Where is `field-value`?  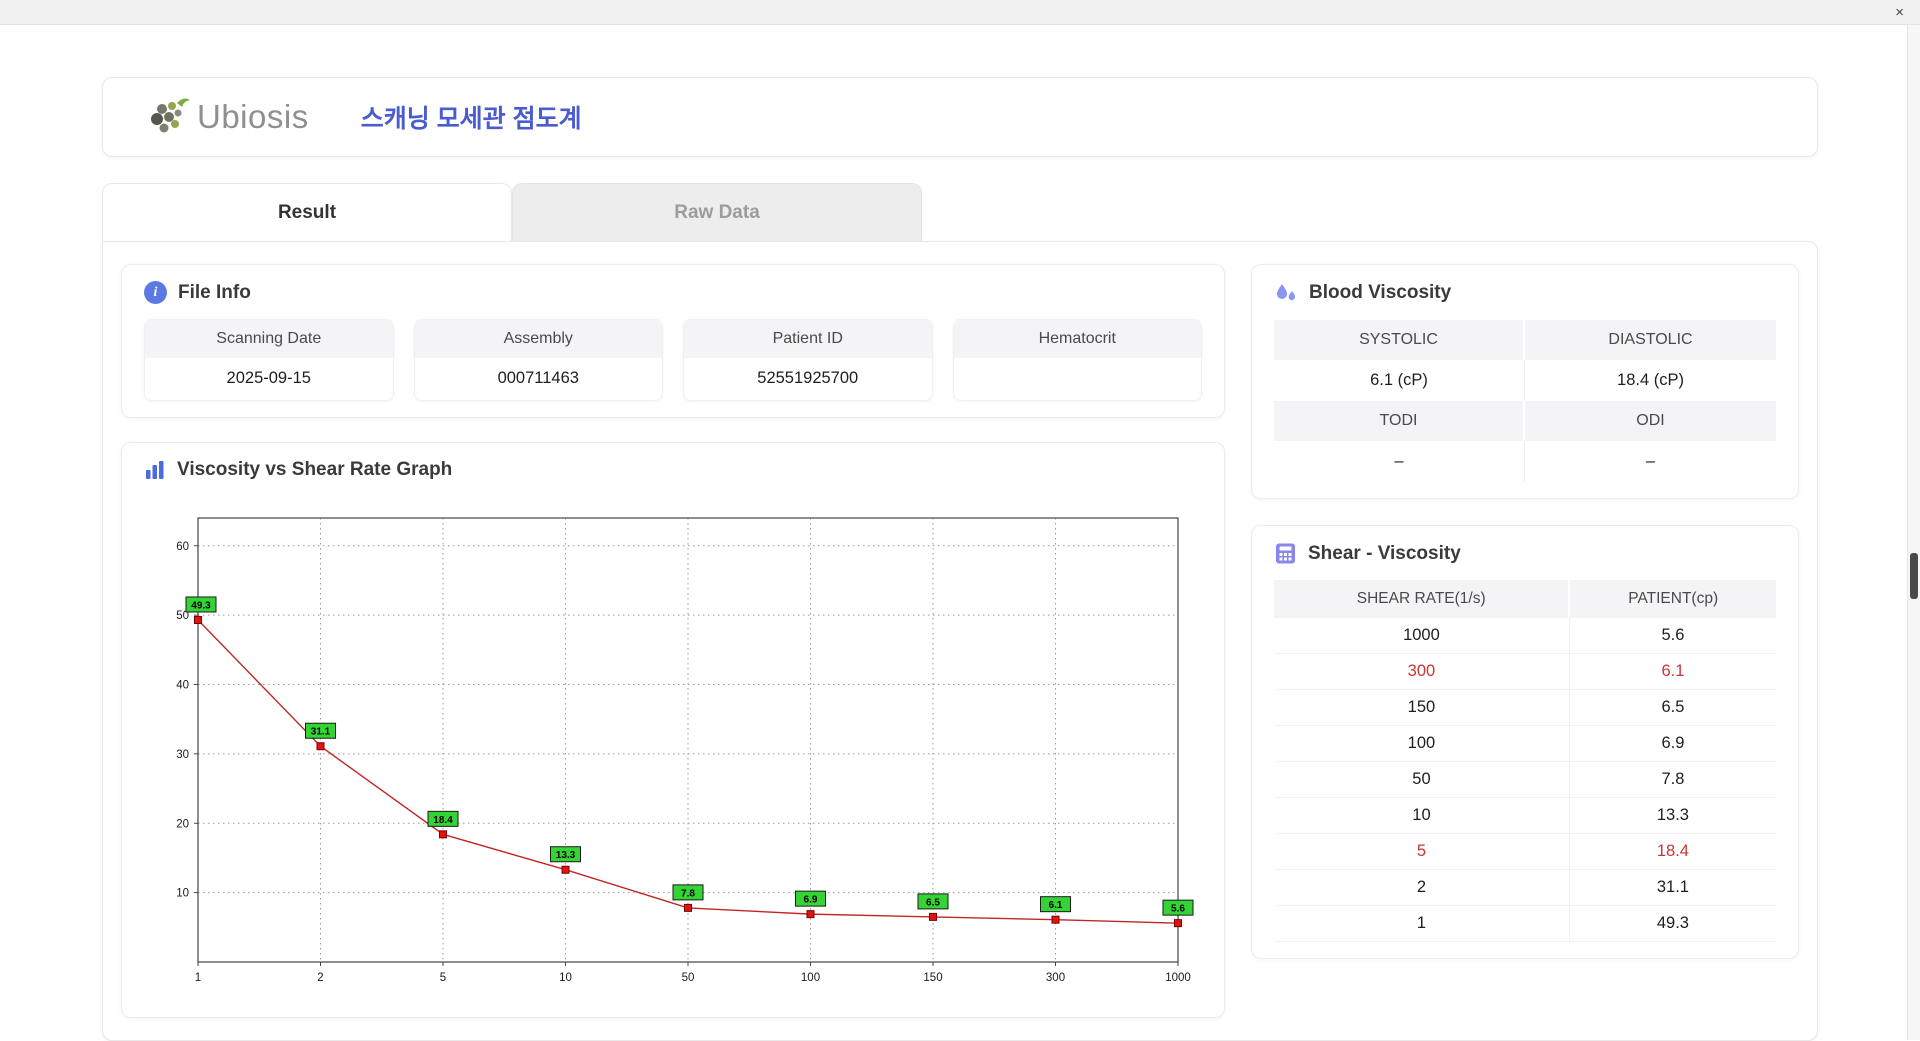
field-value is located at coordinates (1078, 369).